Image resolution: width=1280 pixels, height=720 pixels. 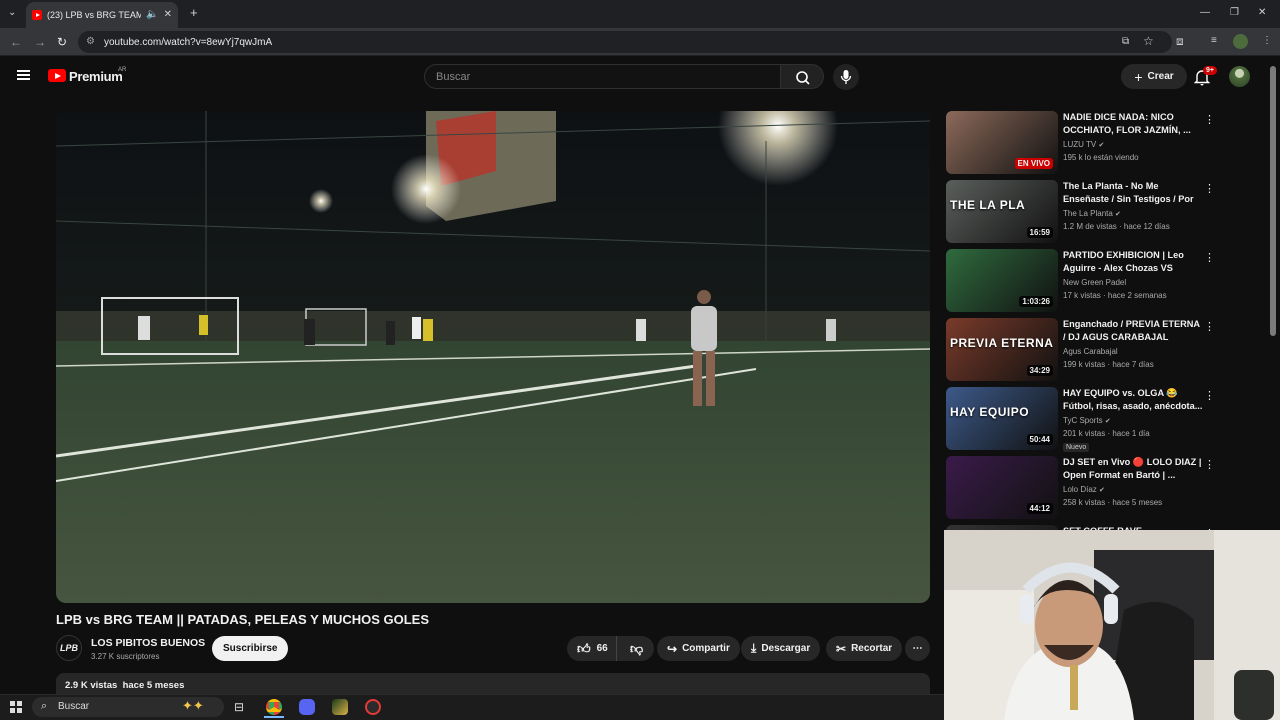 What do you see at coordinates (188, 42) in the screenshot?
I see `url-text: youtube.com/watch?v=8ewYj7qwJmA` at bounding box center [188, 42].